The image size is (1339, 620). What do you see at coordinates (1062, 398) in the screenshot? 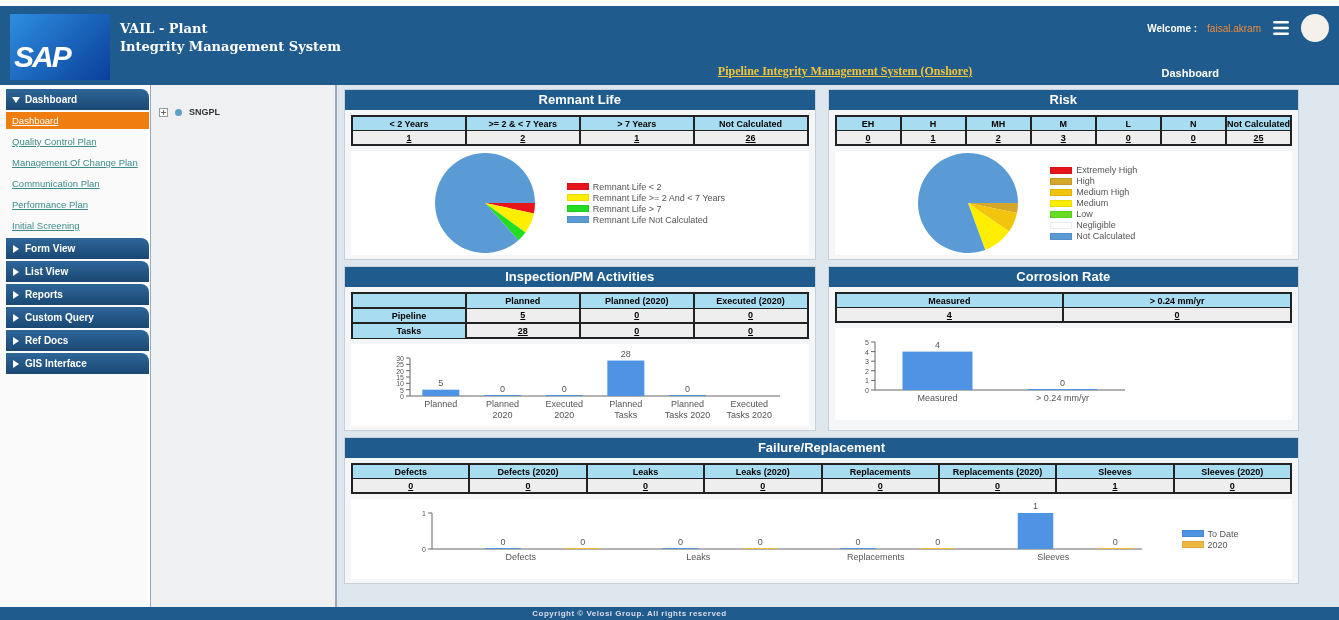
I see `axis-category-label: > 0.24 mm/yr` at bounding box center [1062, 398].